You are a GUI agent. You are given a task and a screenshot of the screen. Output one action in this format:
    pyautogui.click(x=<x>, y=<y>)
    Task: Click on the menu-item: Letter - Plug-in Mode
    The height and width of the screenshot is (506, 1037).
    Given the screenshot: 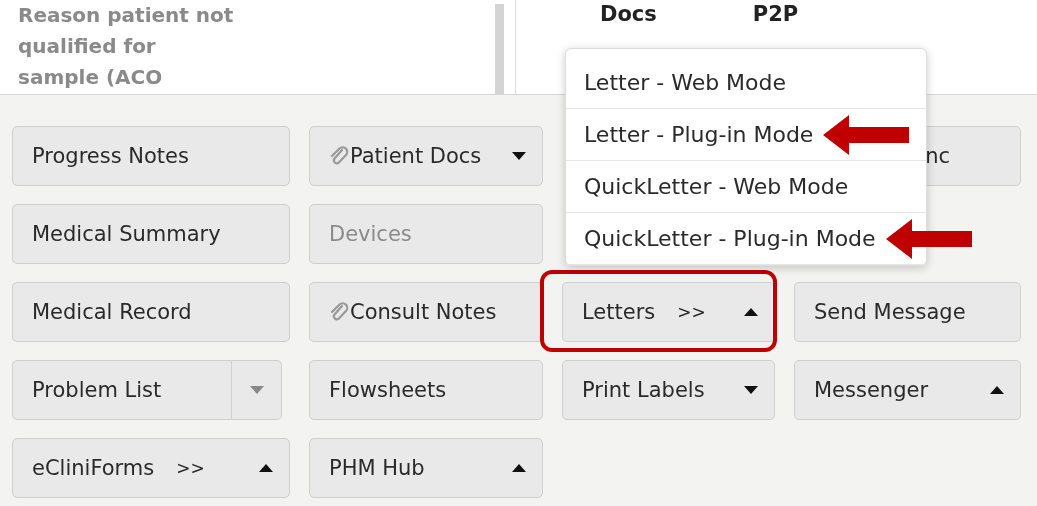 What is the action you would take?
    pyautogui.click(x=699, y=134)
    